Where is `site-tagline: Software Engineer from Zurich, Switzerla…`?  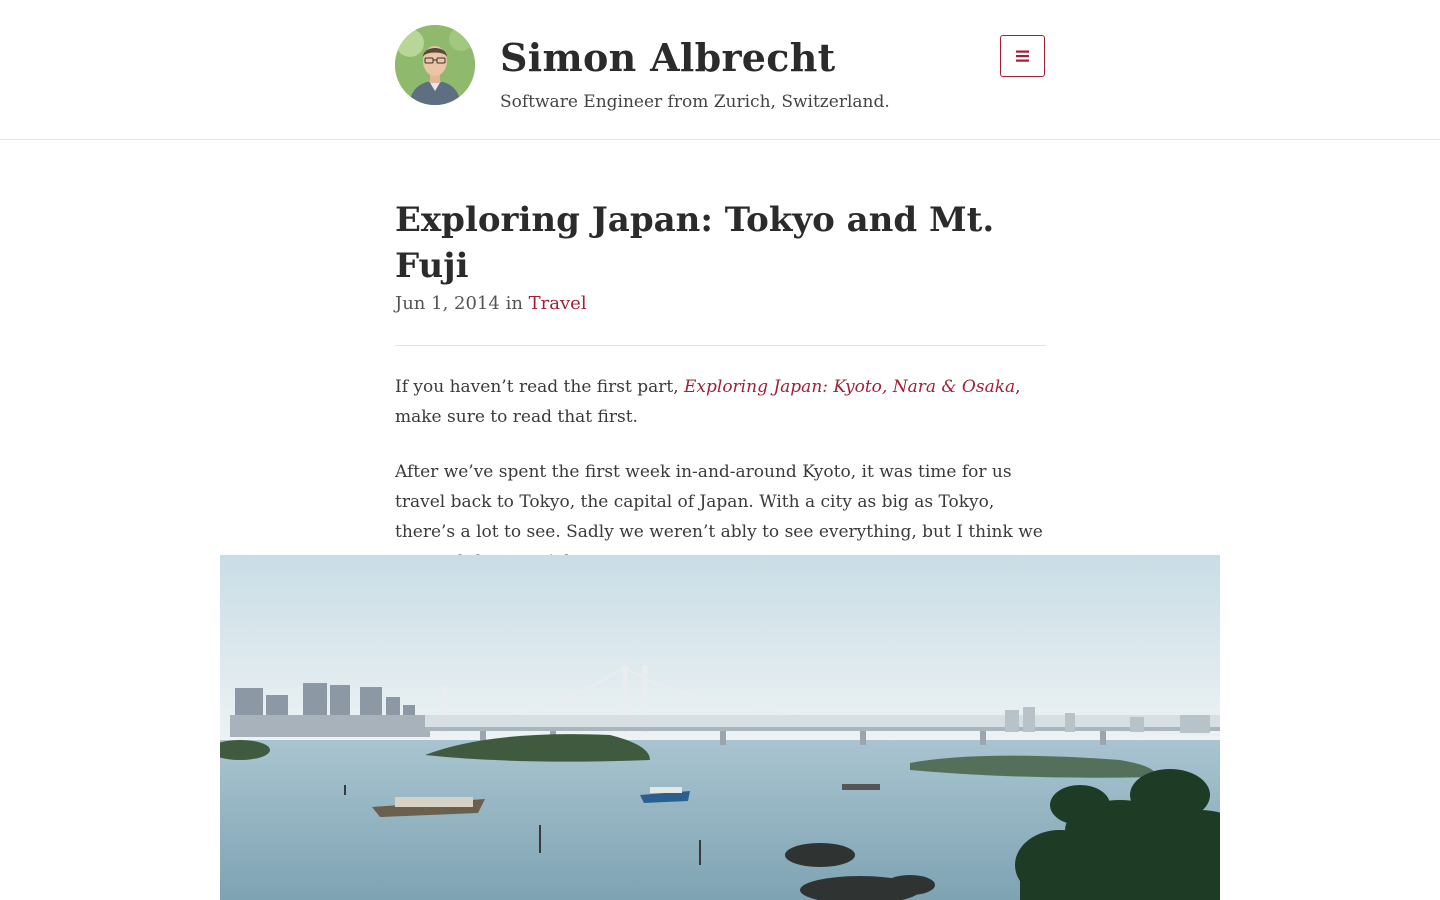 site-tagline: Software Engineer from Zurich, Switzerla… is located at coordinates (695, 102).